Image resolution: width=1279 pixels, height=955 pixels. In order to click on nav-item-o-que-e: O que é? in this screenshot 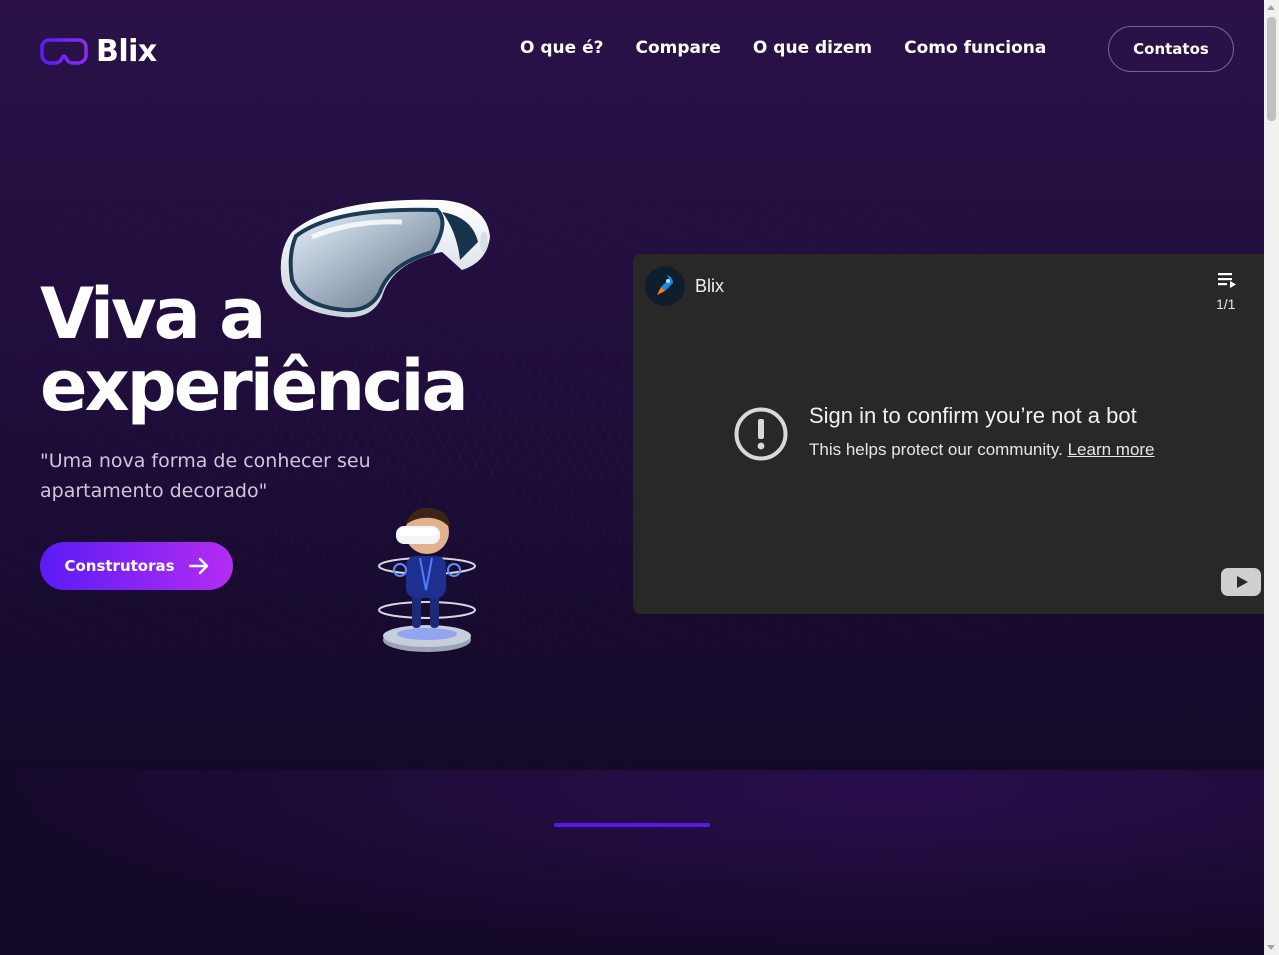, I will do `click(561, 48)`.